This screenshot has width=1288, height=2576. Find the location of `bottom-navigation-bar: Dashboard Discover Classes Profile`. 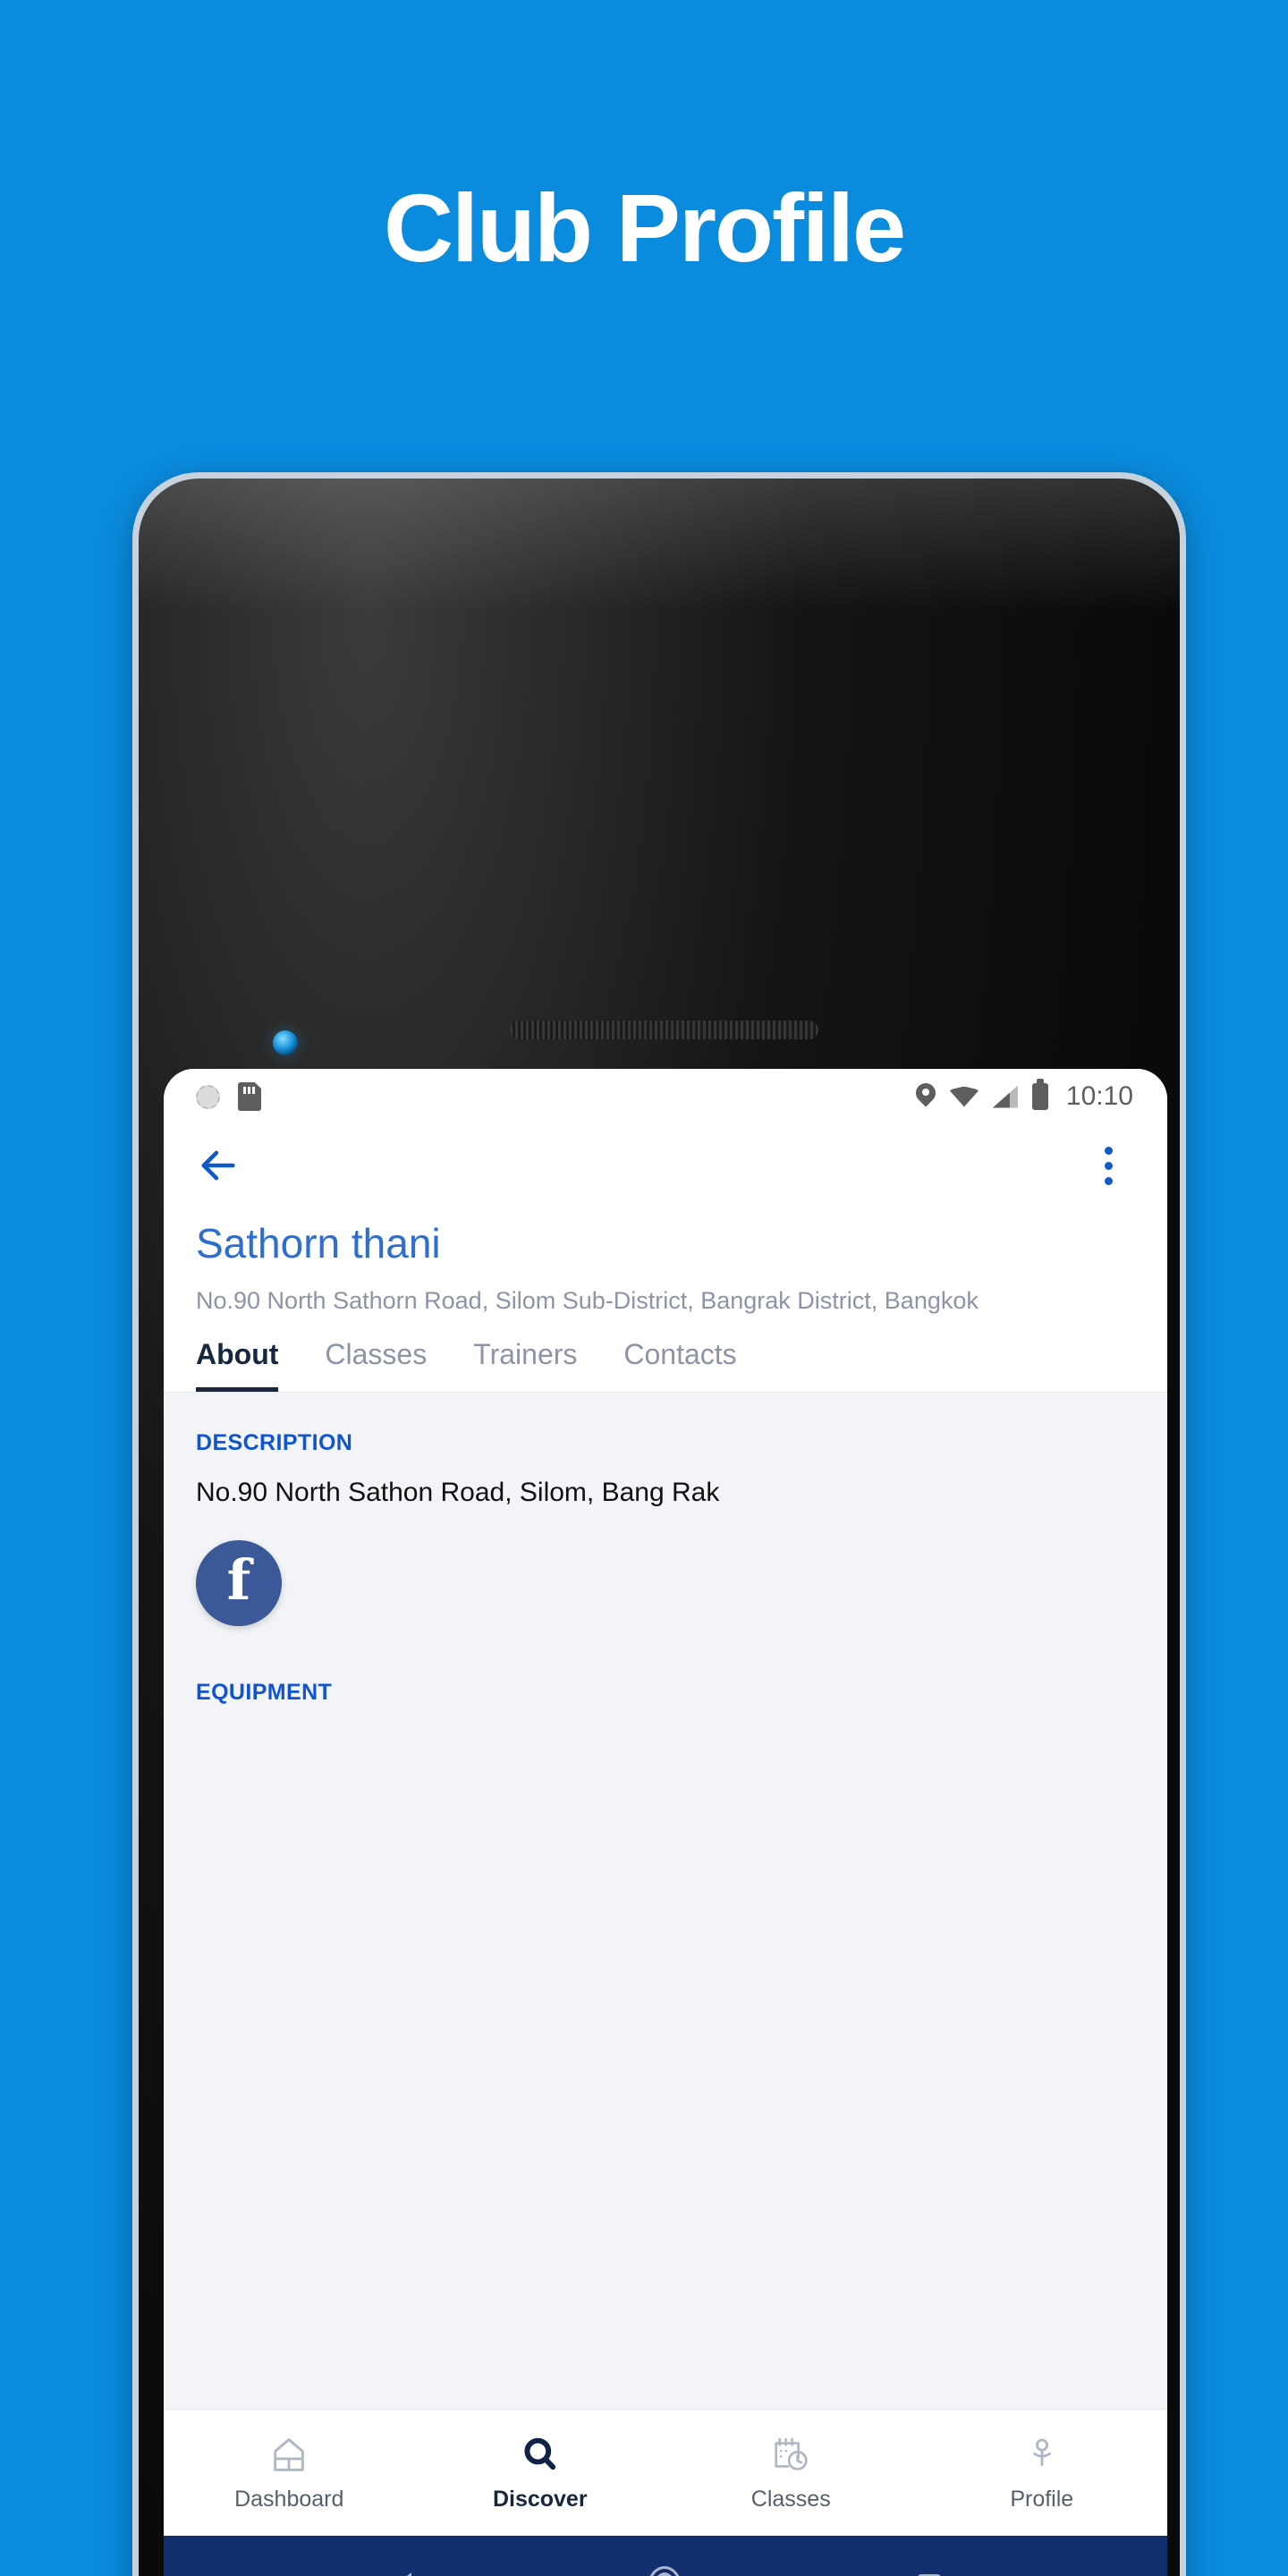

bottom-navigation-bar: Dashboard Discover Classes Profile is located at coordinates (665, 2472).